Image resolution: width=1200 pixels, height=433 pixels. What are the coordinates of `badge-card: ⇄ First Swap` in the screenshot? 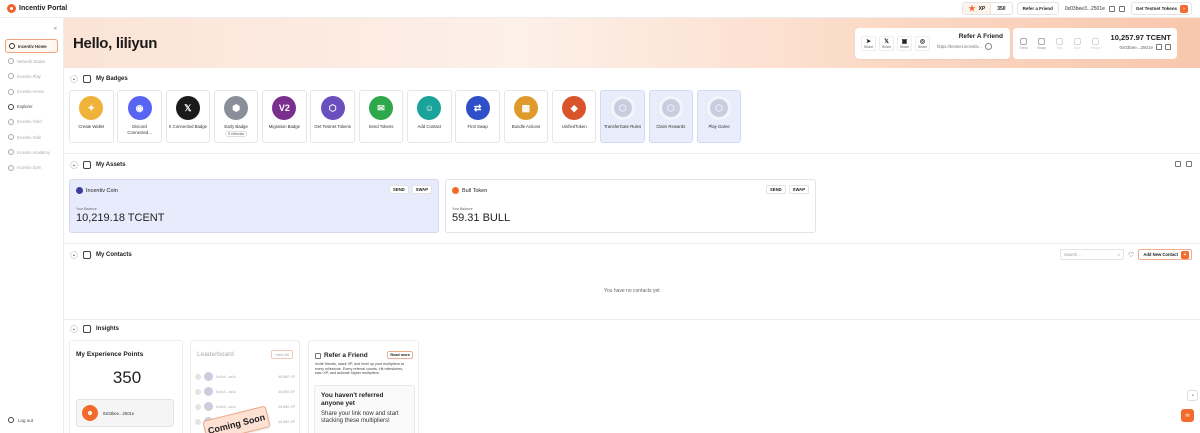 It's located at (477, 116).